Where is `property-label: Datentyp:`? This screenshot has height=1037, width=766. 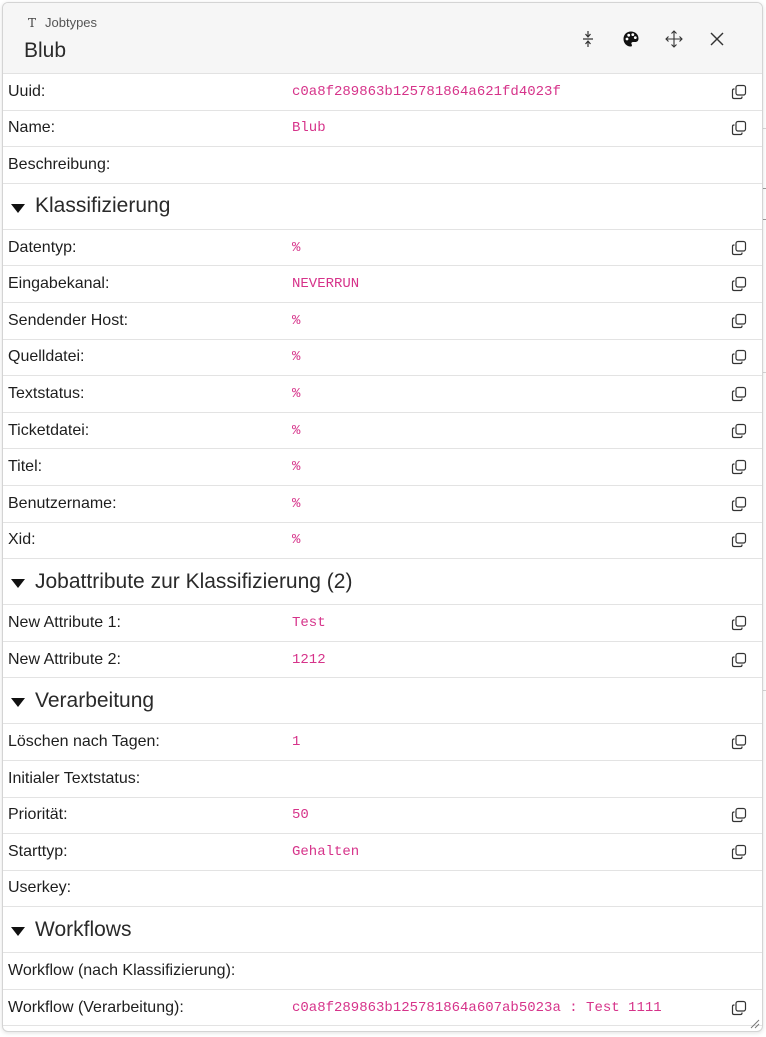
property-label: Datentyp: is located at coordinates (42, 247).